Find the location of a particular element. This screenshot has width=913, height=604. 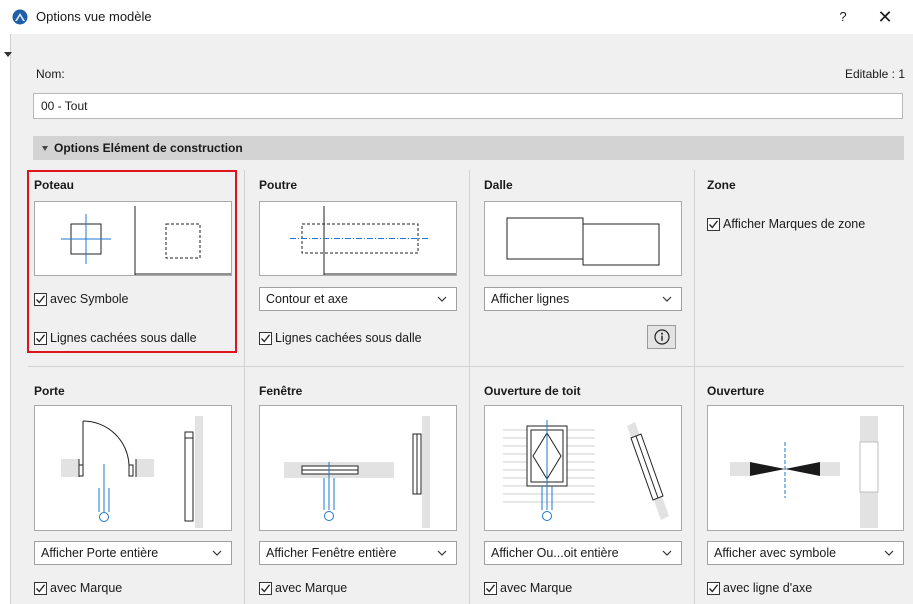

select-value: Afficher Porte entière is located at coordinates (100, 553).